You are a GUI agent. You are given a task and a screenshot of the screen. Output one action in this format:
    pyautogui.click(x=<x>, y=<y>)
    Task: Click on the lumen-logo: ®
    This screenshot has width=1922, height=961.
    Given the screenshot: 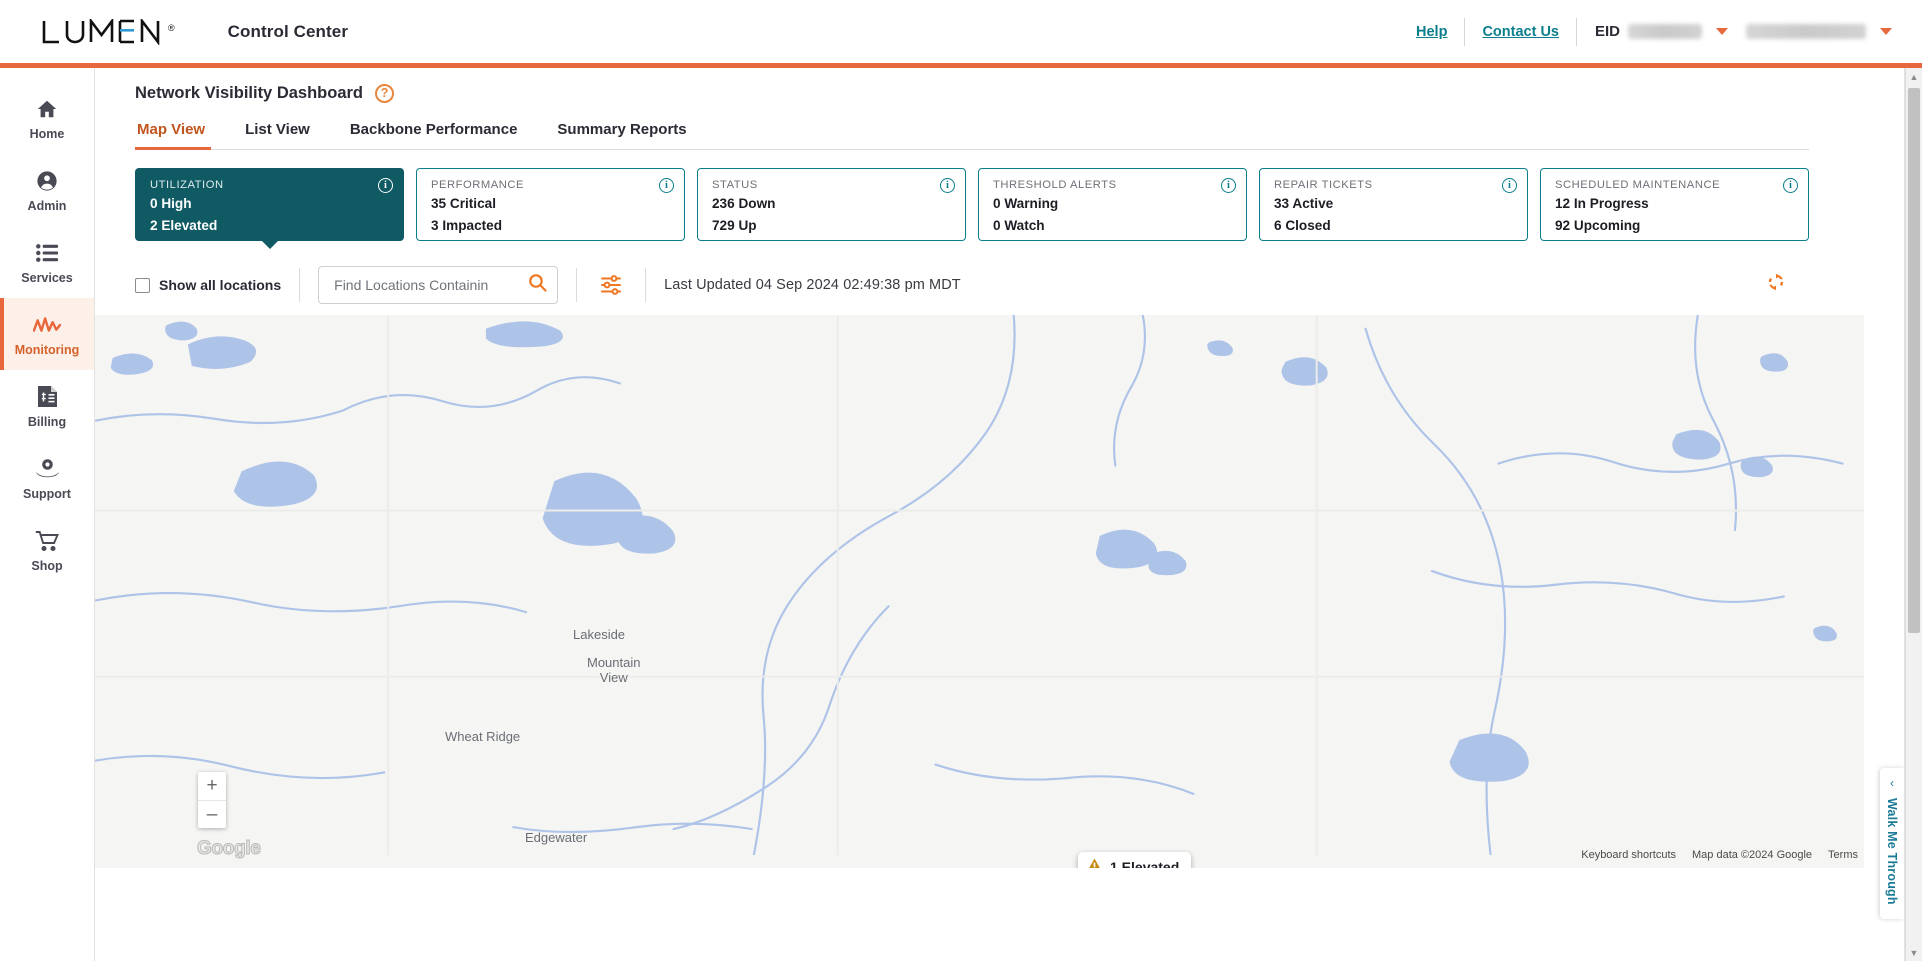 What is the action you would take?
    pyautogui.click(x=108, y=31)
    